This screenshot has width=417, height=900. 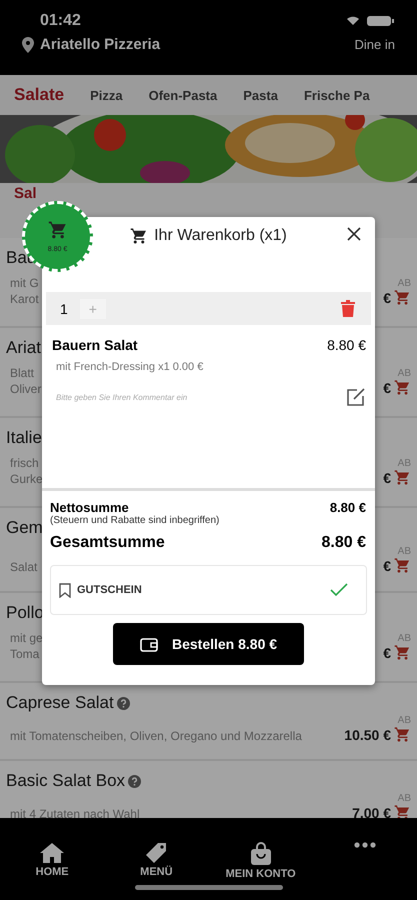 What do you see at coordinates (26, 479) in the screenshot?
I see `product-description: Gurke` at bounding box center [26, 479].